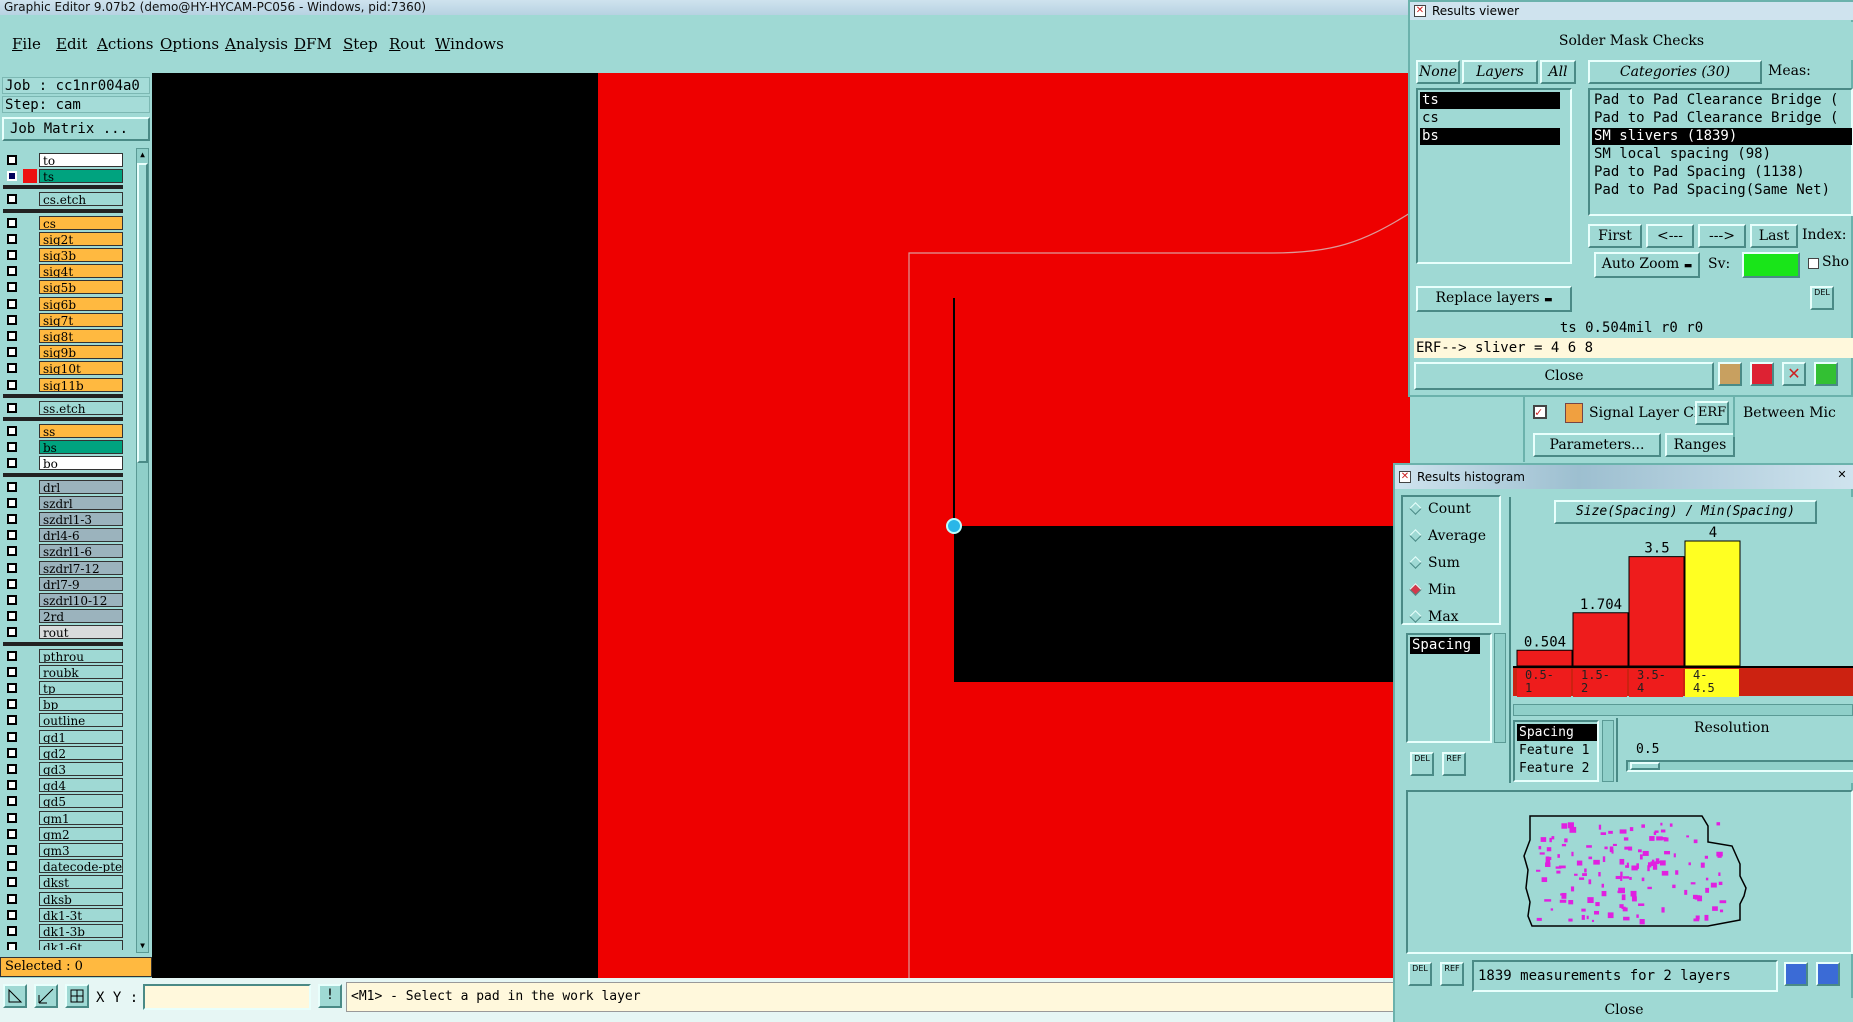 The height and width of the screenshot is (1022, 1853). I want to click on layer-name: szdrl10-12, so click(81, 600).